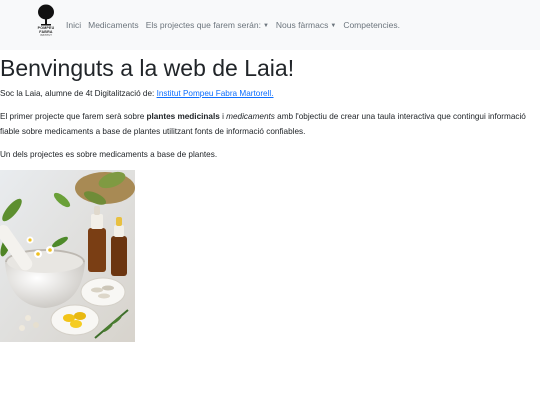 The width and height of the screenshot is (540, 405). What do you see at coordinates (250, 116) in the screenshot?
I see `para-italic: medicaments` at bounding box center [250, 116].